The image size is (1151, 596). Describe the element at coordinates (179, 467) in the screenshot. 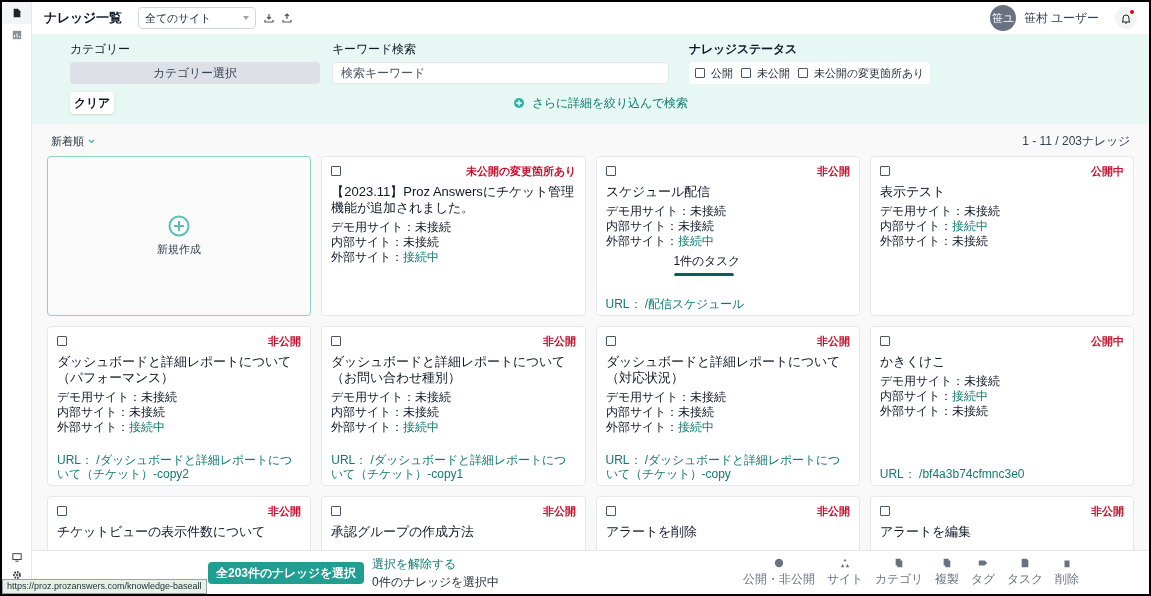

I see `url-link: URL： /ダッシュボードと詳細レポートについて（チケット）-copy2` at that location.